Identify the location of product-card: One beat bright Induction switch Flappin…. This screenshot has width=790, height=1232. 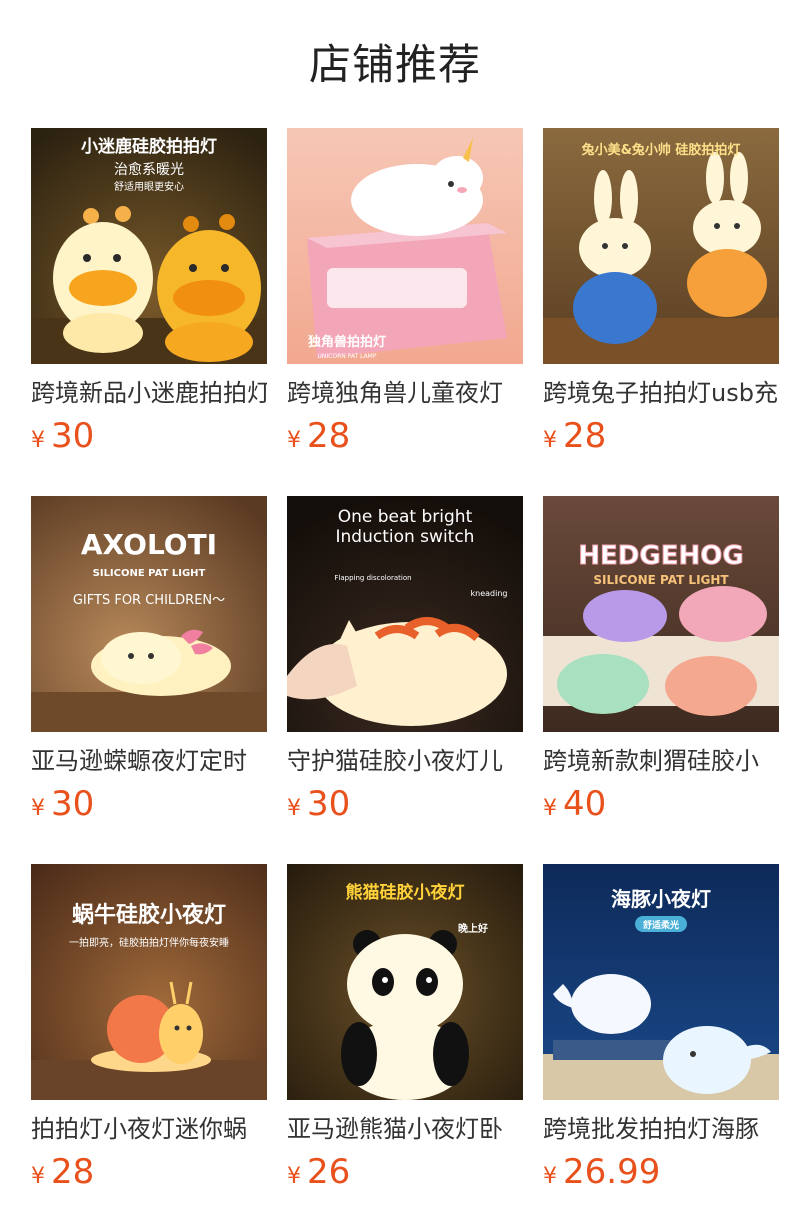
(405, 666).